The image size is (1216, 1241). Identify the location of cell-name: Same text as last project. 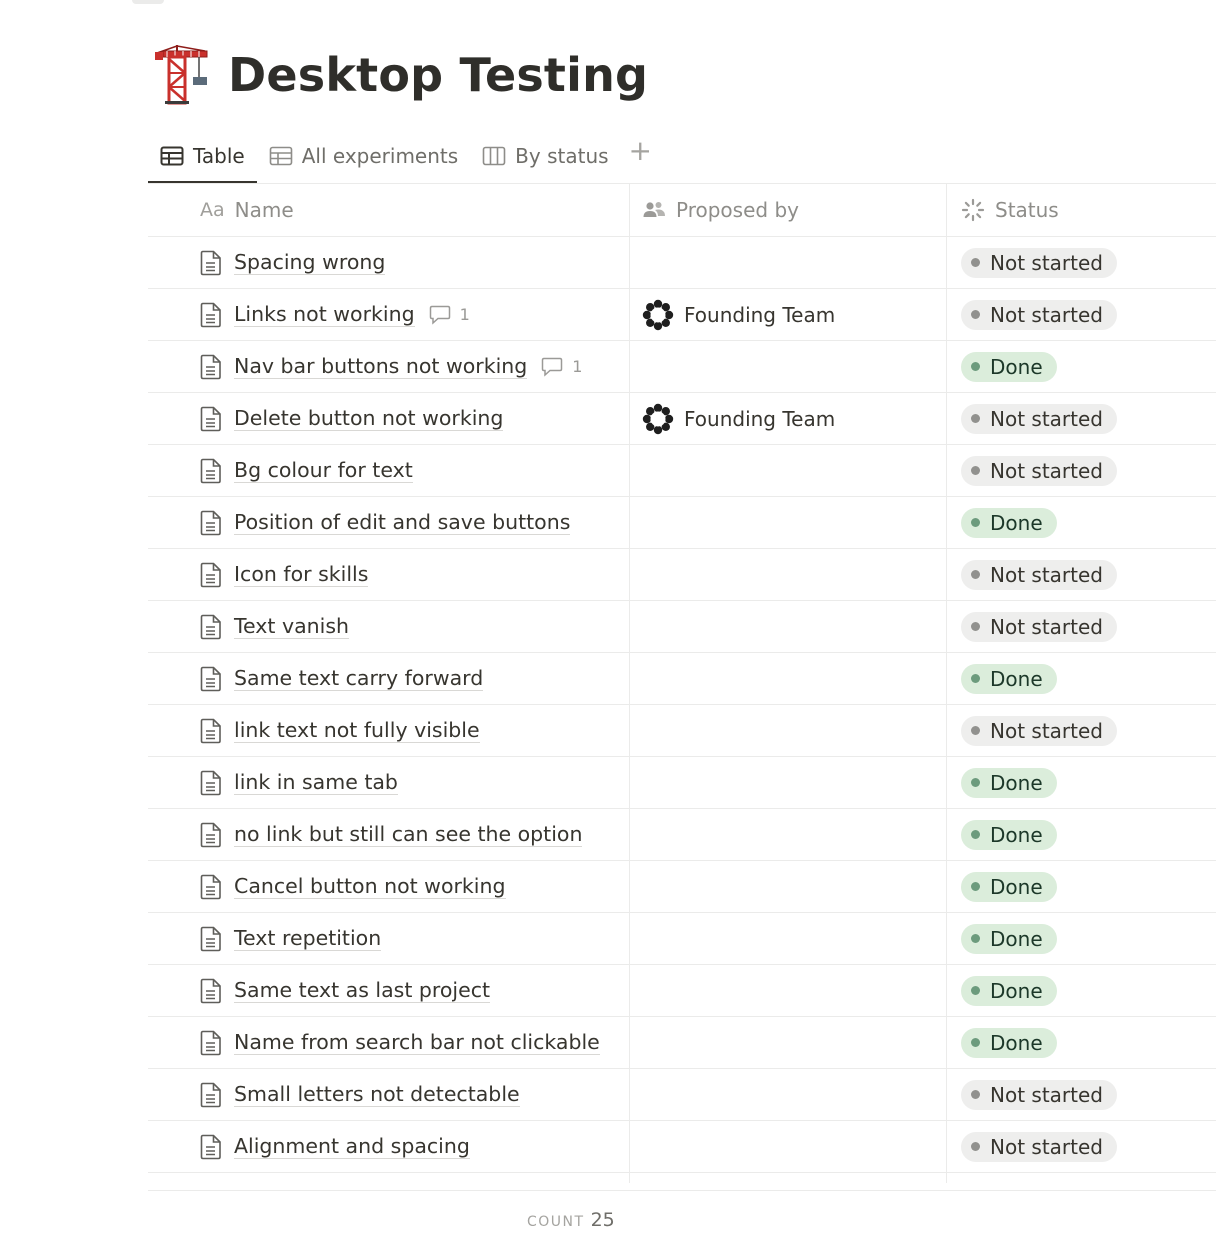
(389, 990).